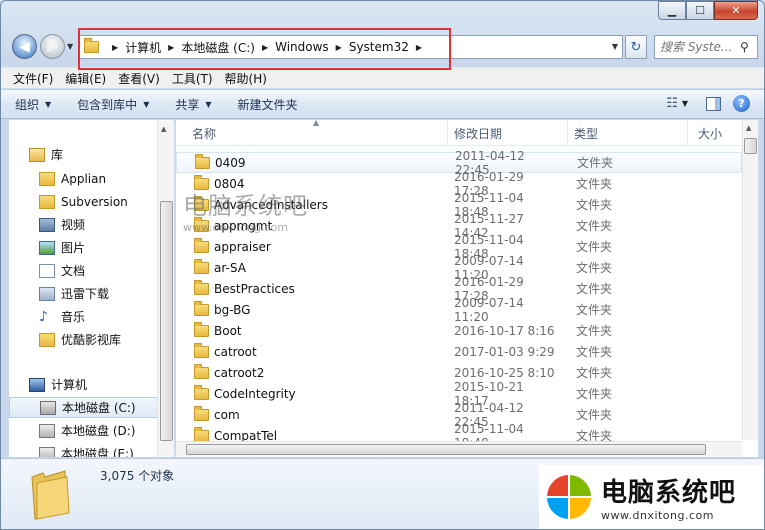 This screenshot has width=765, height=530. Describe the element at coordinates (744, 47) in the screenshot. I see `search-icon: ⚲` at that location.